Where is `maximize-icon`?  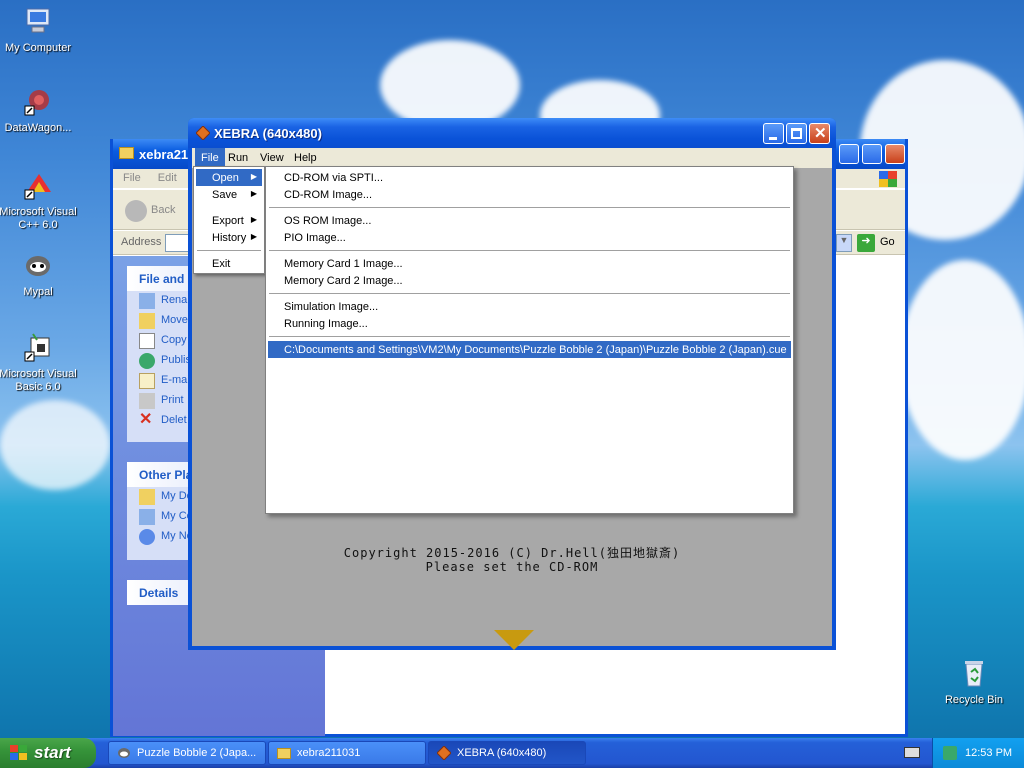 maximize-icon is located at coordinates (796, 133).